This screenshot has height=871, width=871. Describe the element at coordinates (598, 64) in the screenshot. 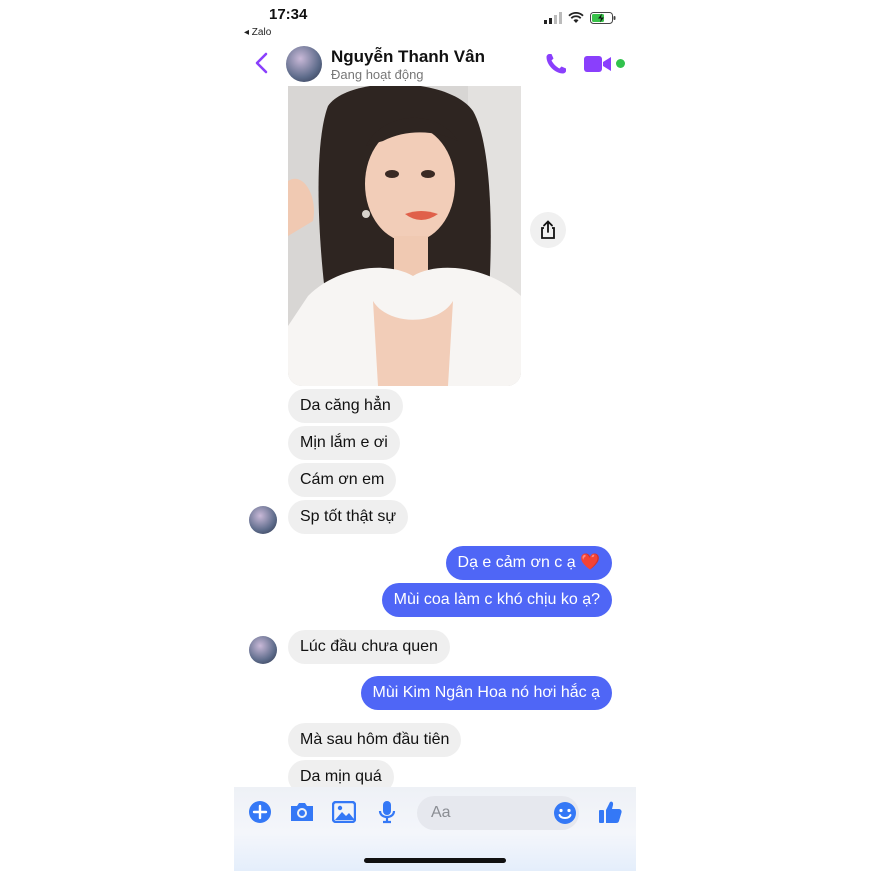

I see `video-icon` at that location.